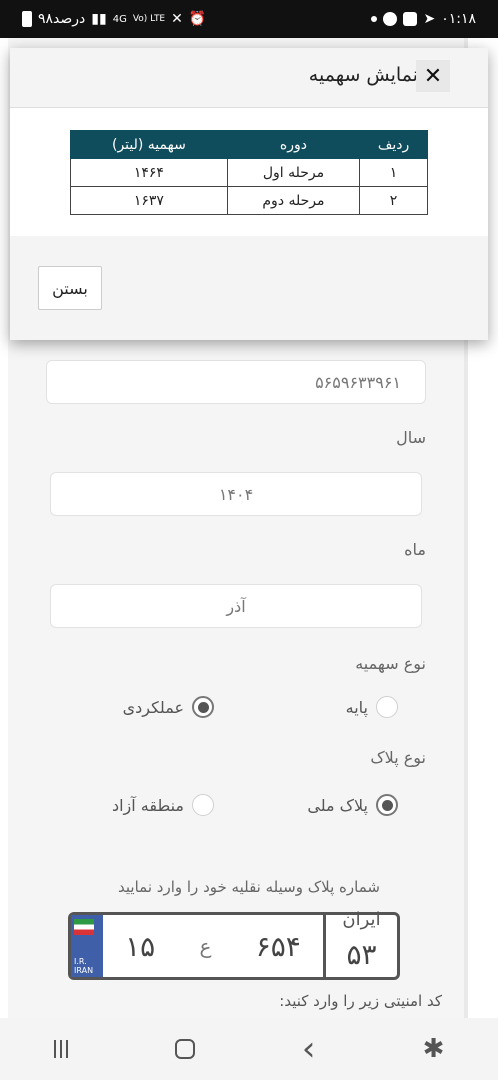 The image size is (498, 1080). I want to click on cell-period: مرحله دوم, so click(293, 200).